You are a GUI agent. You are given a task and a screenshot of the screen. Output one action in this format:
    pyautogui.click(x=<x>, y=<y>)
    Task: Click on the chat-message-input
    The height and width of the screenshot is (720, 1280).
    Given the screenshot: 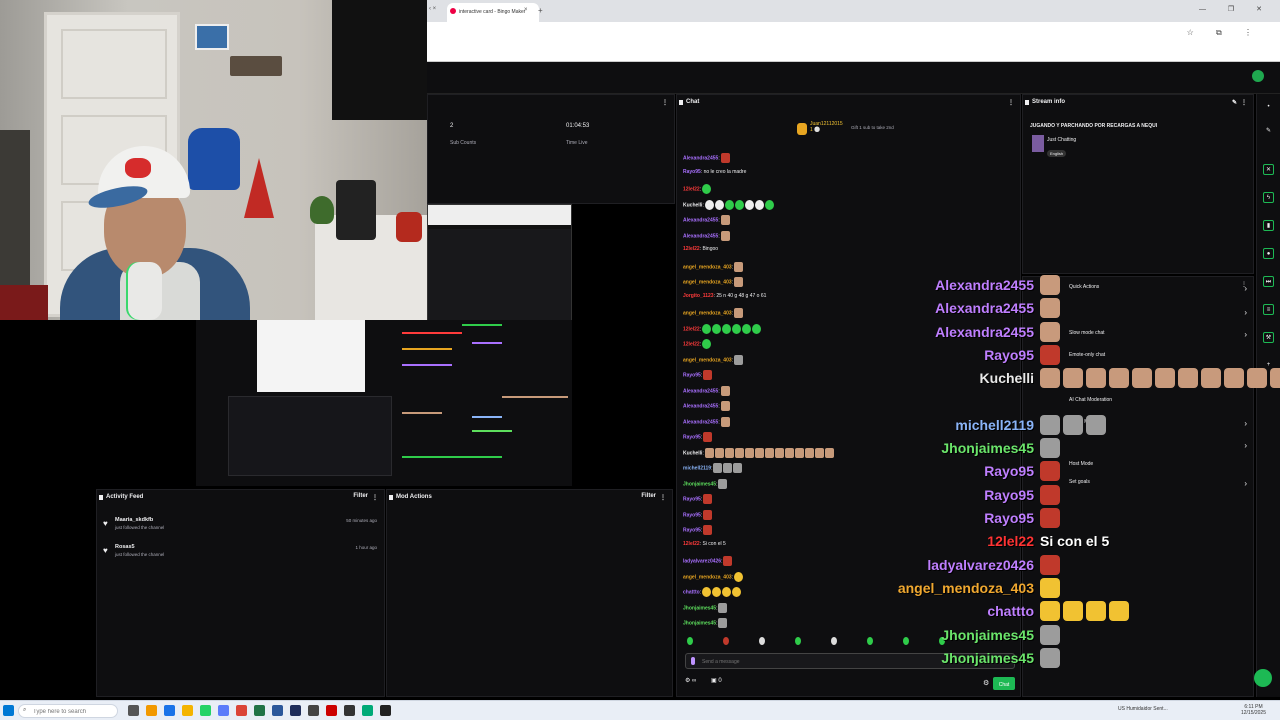 What is the action you would take?
    pyautogui.click(x=802, y=661)
    